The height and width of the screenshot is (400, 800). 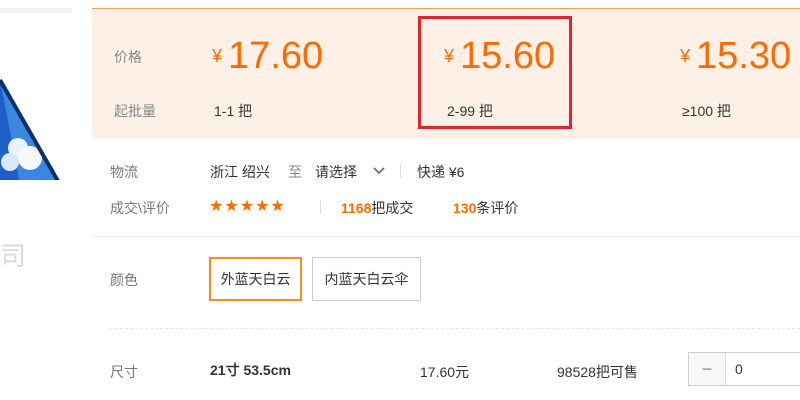 What do you see at coordinates (240, 172) in the screenshot?
I see `logistics-origin: 浙江 绍兴` at bounding box center [240, 172].